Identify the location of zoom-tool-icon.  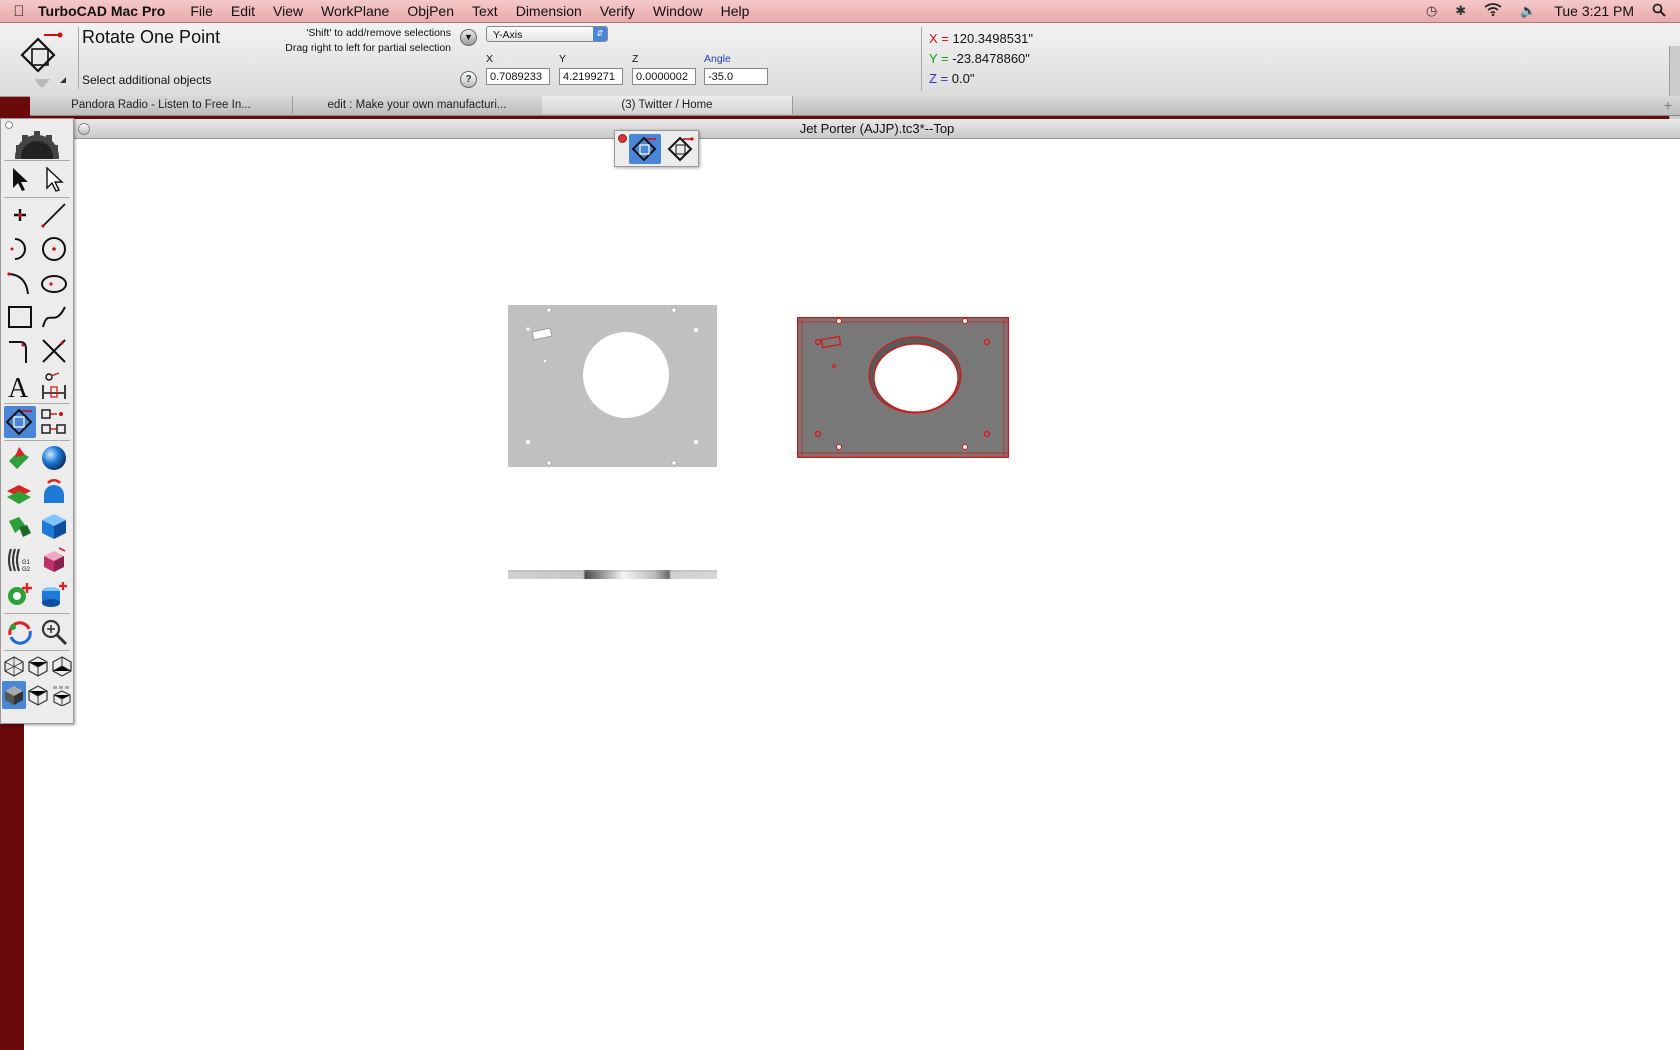
(54, 632).